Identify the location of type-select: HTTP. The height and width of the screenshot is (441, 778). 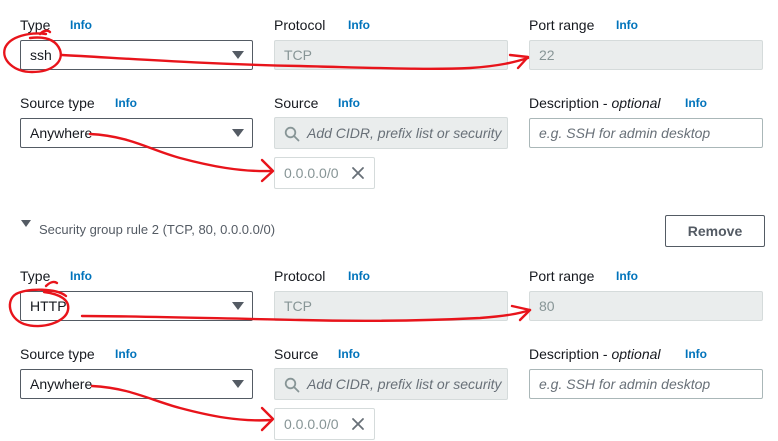
(136, 306).